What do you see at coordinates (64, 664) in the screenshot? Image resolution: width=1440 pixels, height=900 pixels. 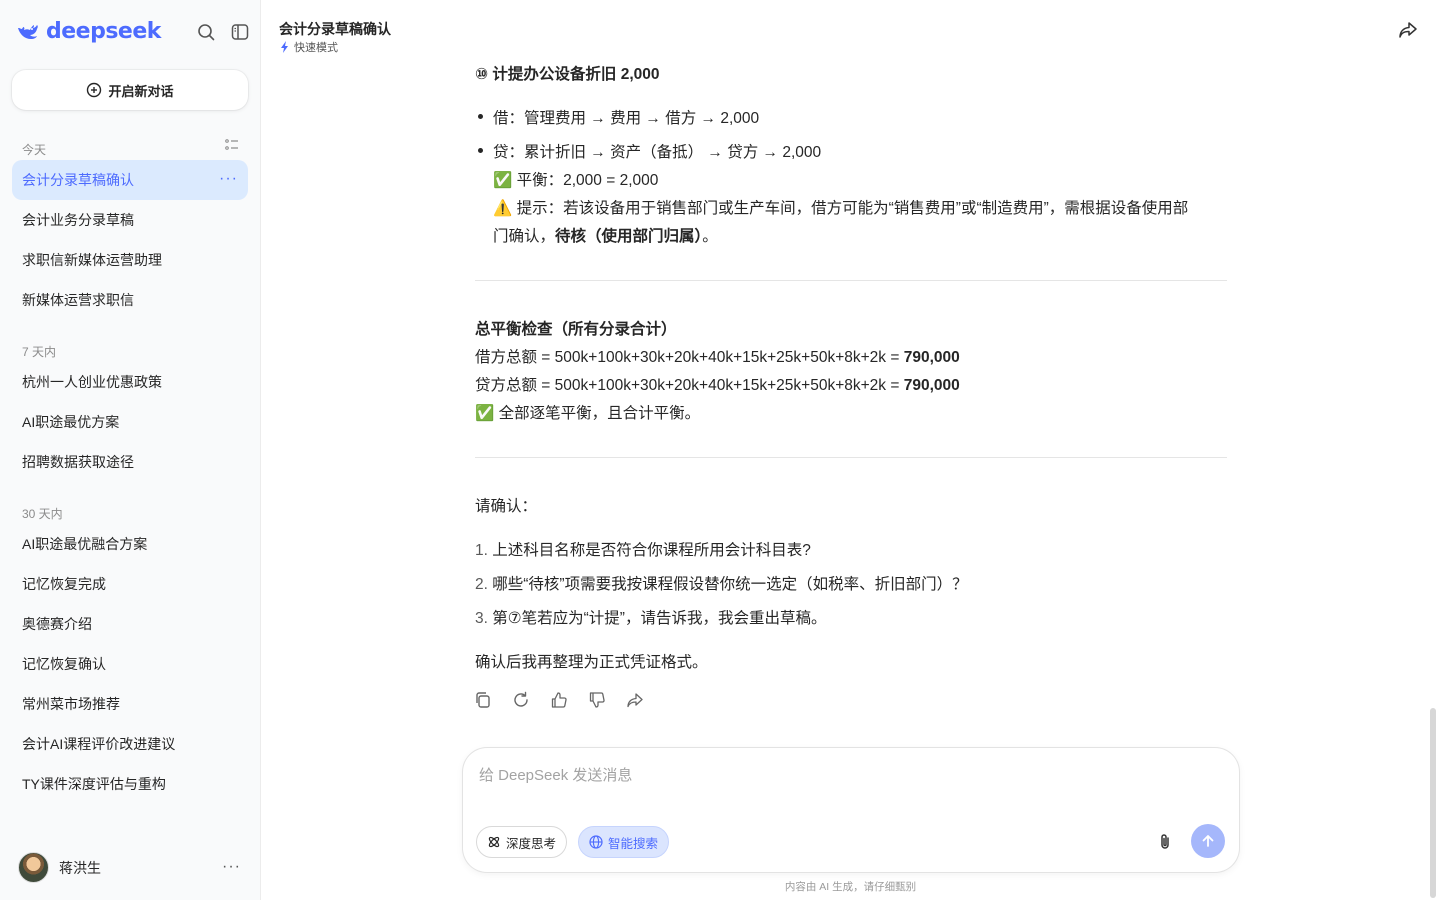 I see `sidebar-item-label: 记忆恢复确认` at bounding box center [64, 664].